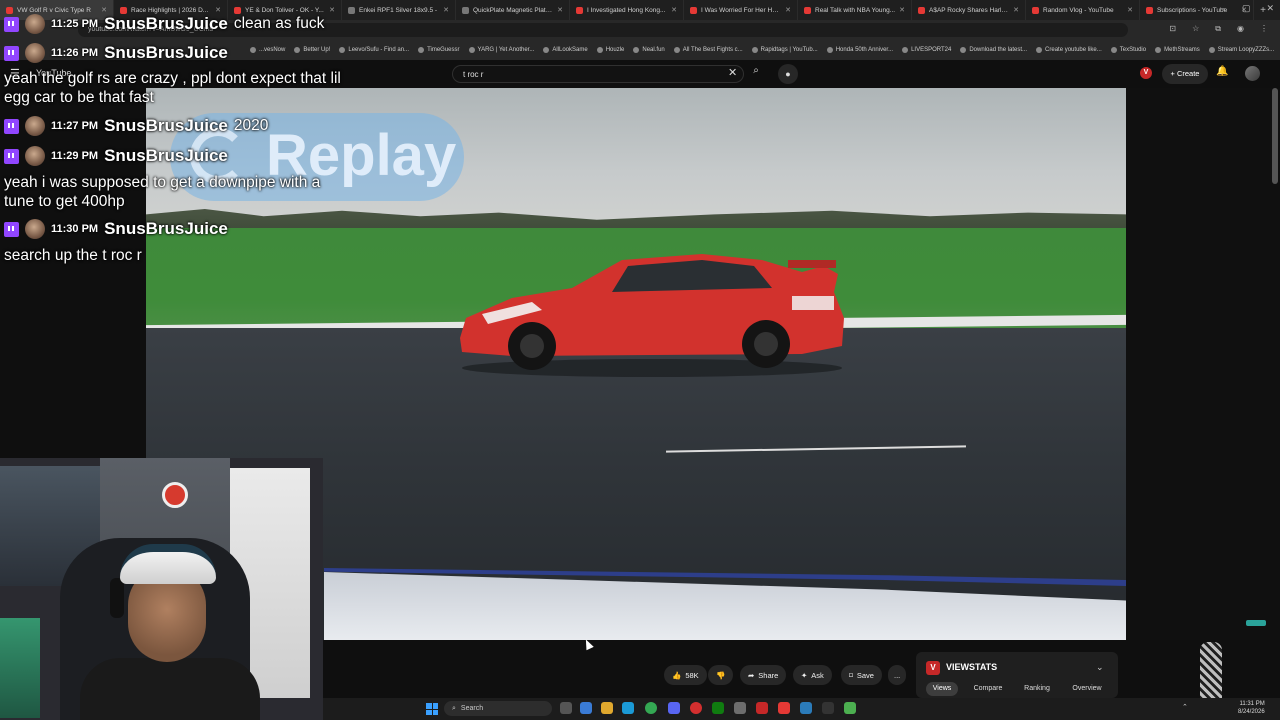 Image resolution: width=1280 pixels, height=720 pixels. I want to click on menu-dots-icon: ⋮, so click(1264, 29).